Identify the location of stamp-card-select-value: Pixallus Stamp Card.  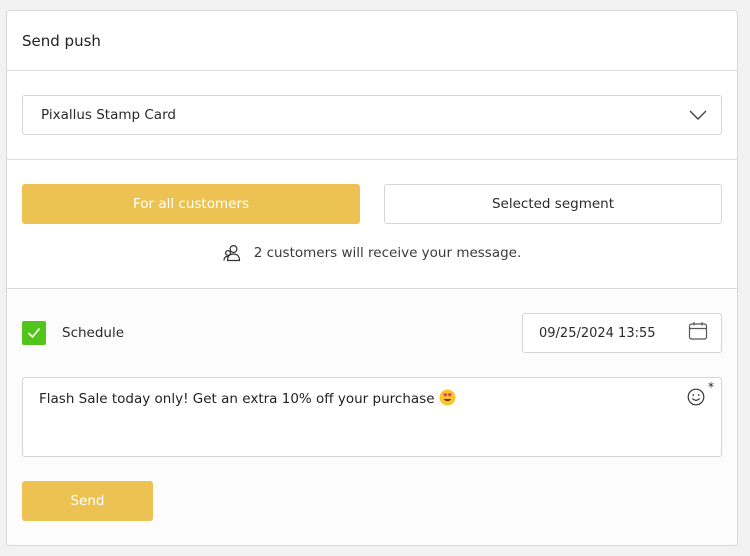
(108, 115).